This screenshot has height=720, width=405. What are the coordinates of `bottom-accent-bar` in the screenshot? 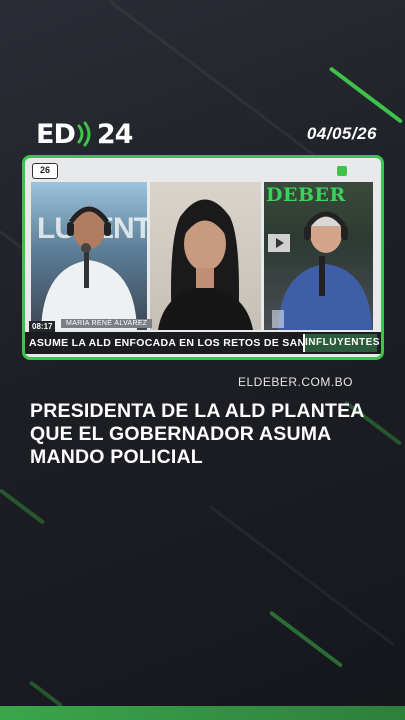 It's located at (202, 713).